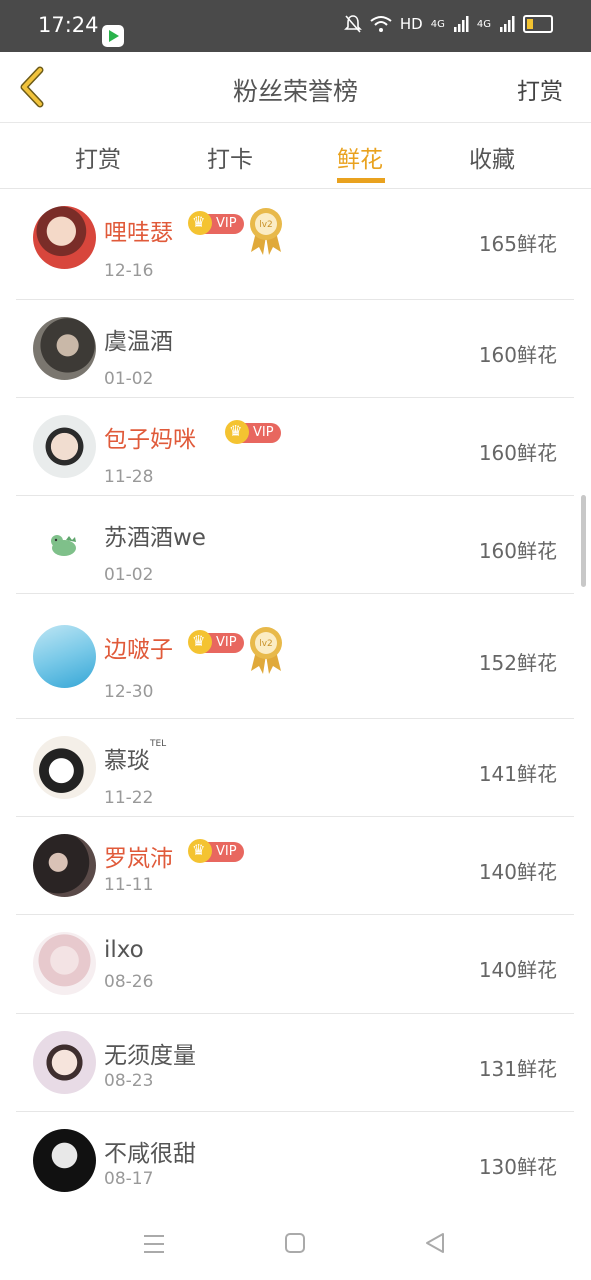 This screenshot has width=591, height=1280. Describe the element at coordinates (127, 761) in the screenshot. I see `user-name-text: 慕琰` at that location.